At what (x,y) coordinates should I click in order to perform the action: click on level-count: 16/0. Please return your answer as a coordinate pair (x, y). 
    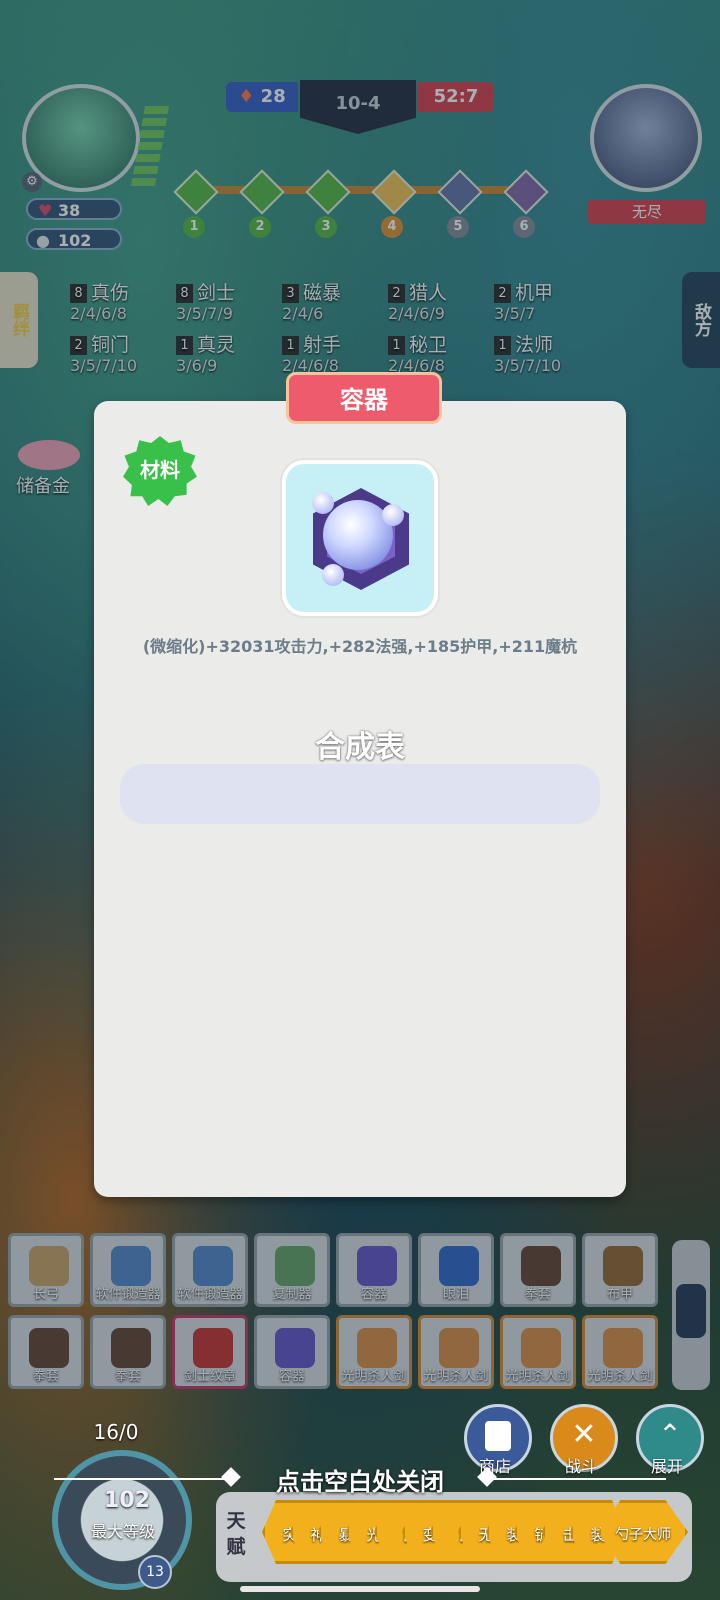
    Looking at the image, I should click on (116, 1432).